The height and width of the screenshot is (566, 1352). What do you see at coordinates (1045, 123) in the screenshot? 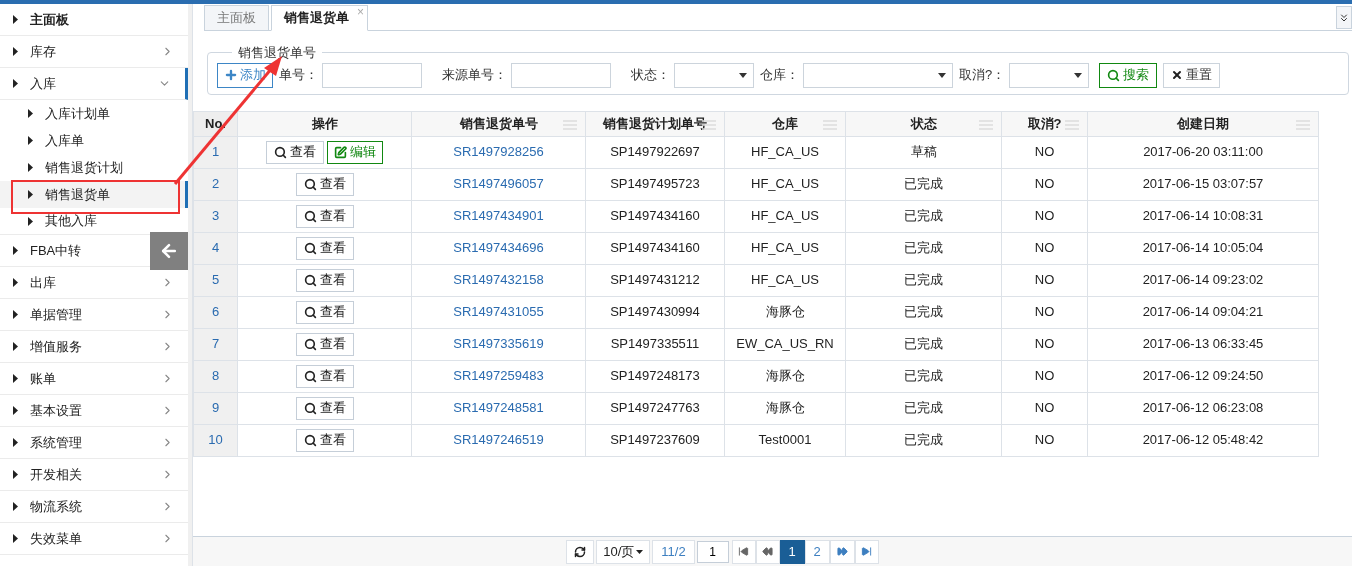
I see `column-header: 取消?` at bounding box center [1045, 123].